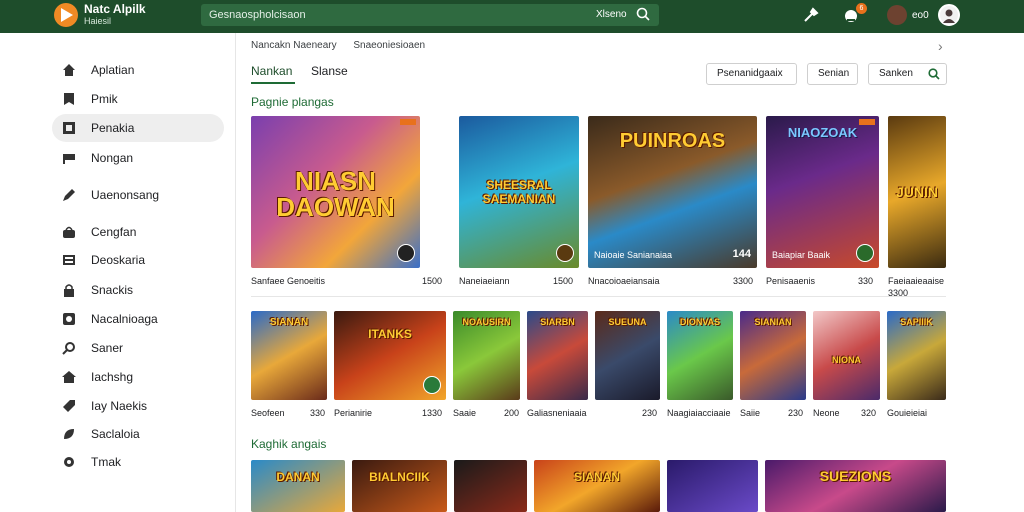  I want to click on game-title: Sanfaee Genoeitis, so click(288, 281).